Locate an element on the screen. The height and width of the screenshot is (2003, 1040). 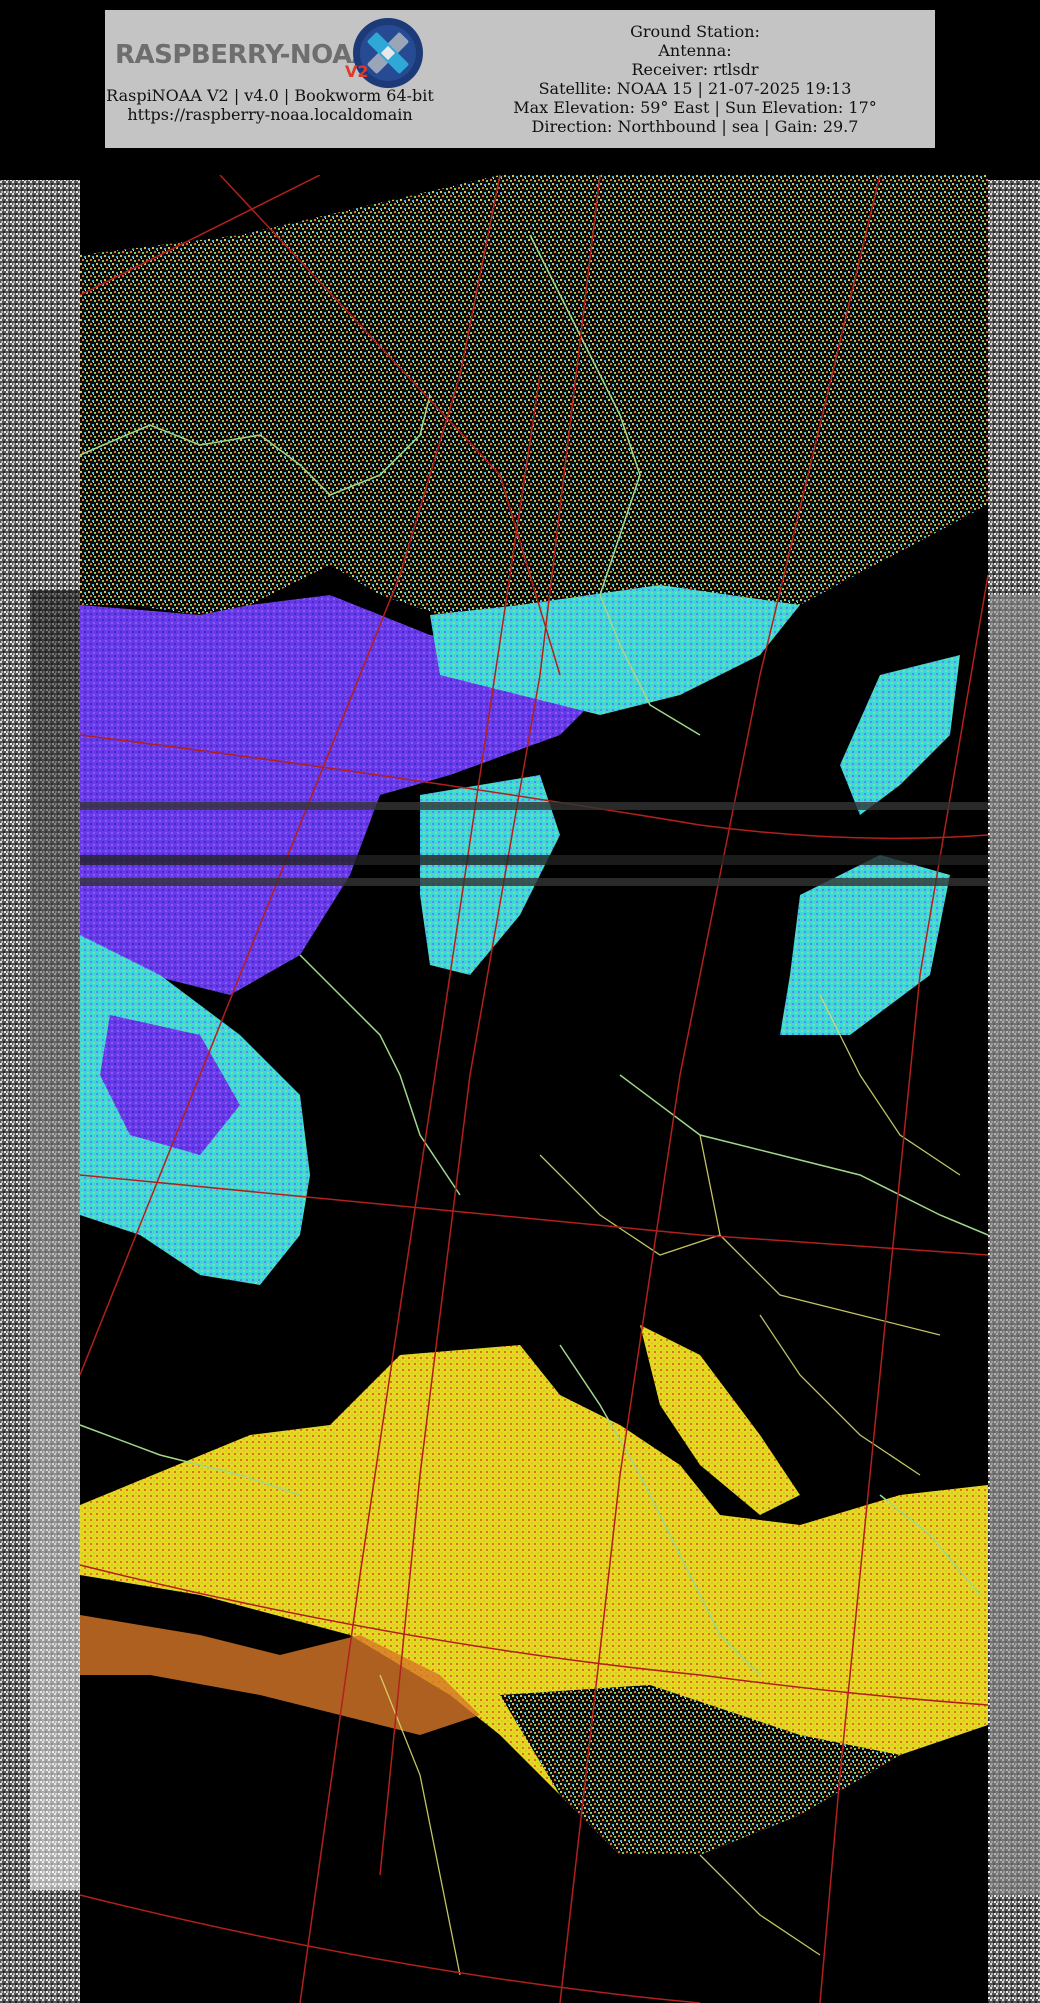
antenna-label: Antenna: is located at coordinates (695, 50).